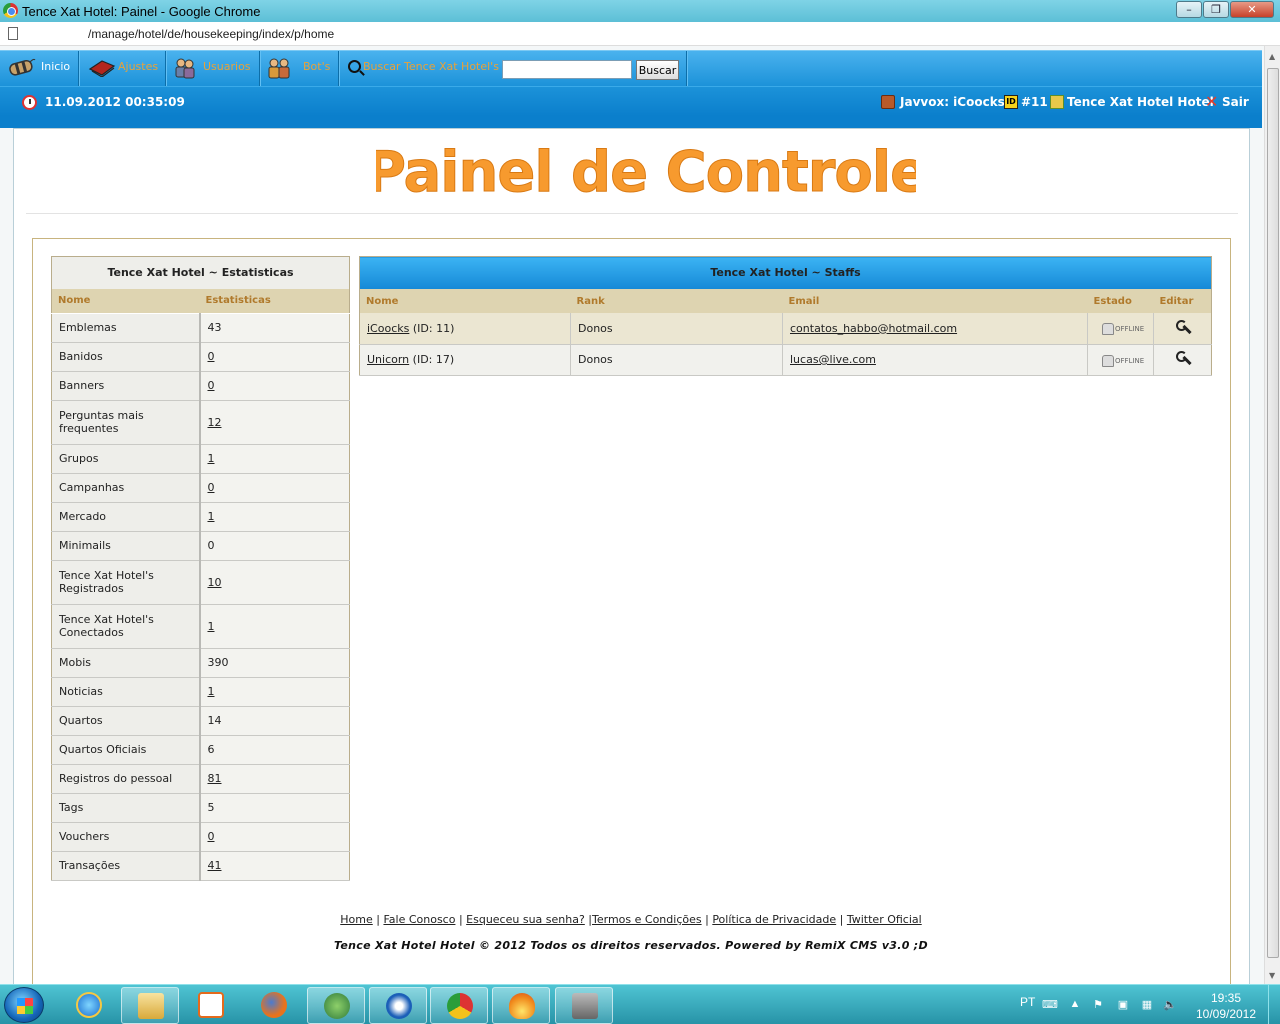 The width and height of the screenshot is (1280, 1024). What do you see at coordinates (215, 778) in the screenshot?
I see `stat-value-link: 81` at bounding box center [215, 778].